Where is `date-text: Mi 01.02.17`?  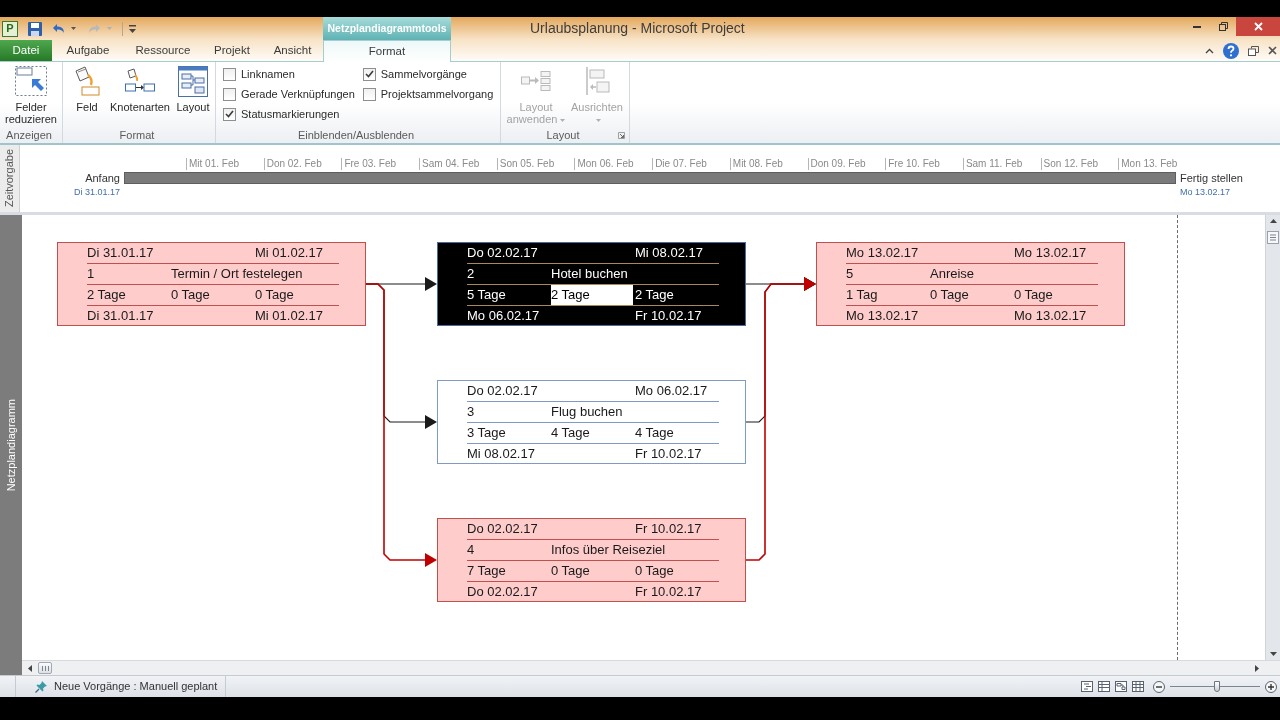 date-text: Mi 01.02.17 is located at coordinates (289, 253).